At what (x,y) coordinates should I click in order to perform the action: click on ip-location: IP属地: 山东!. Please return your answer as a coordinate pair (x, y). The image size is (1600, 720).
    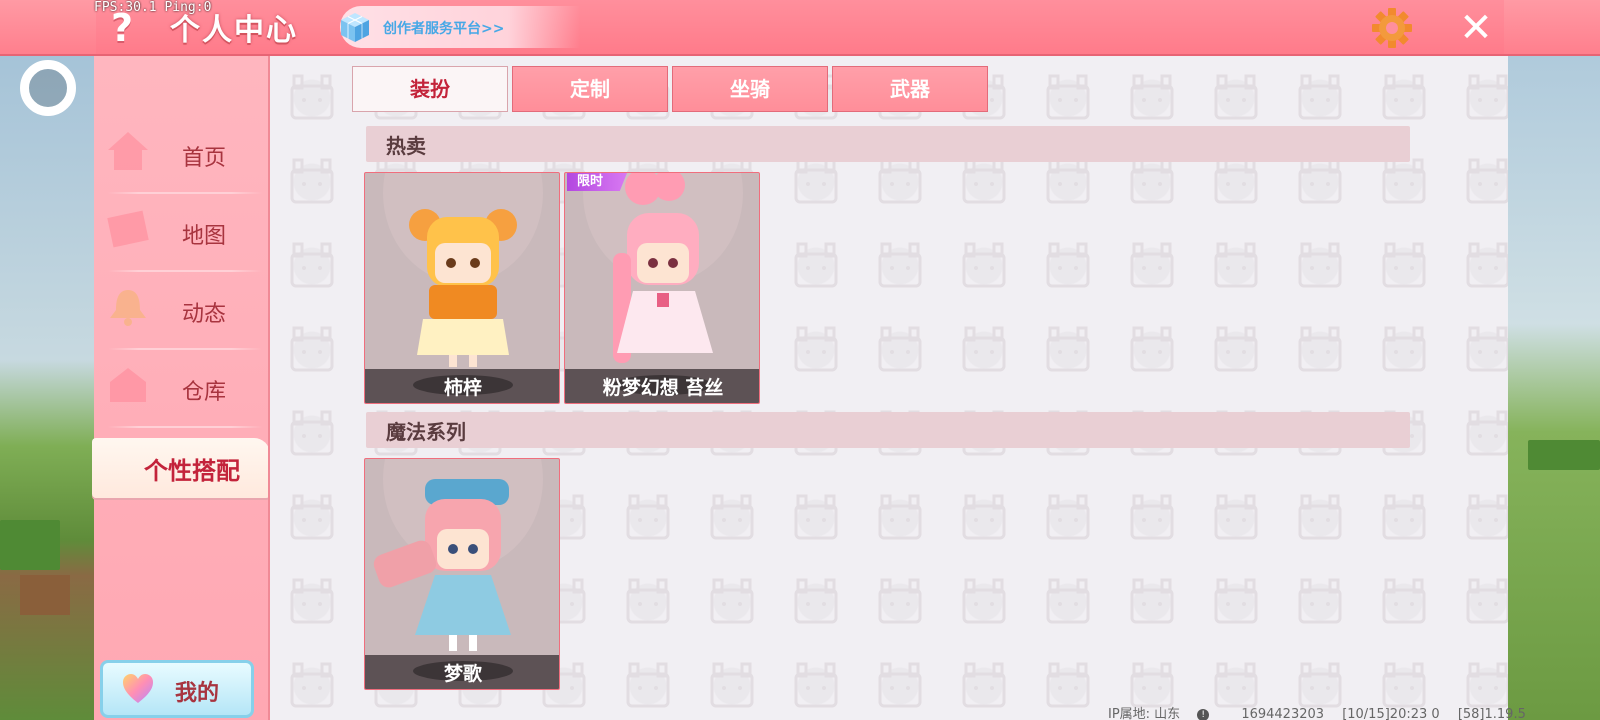
    Looking at the image, I should click on (1165, 713).